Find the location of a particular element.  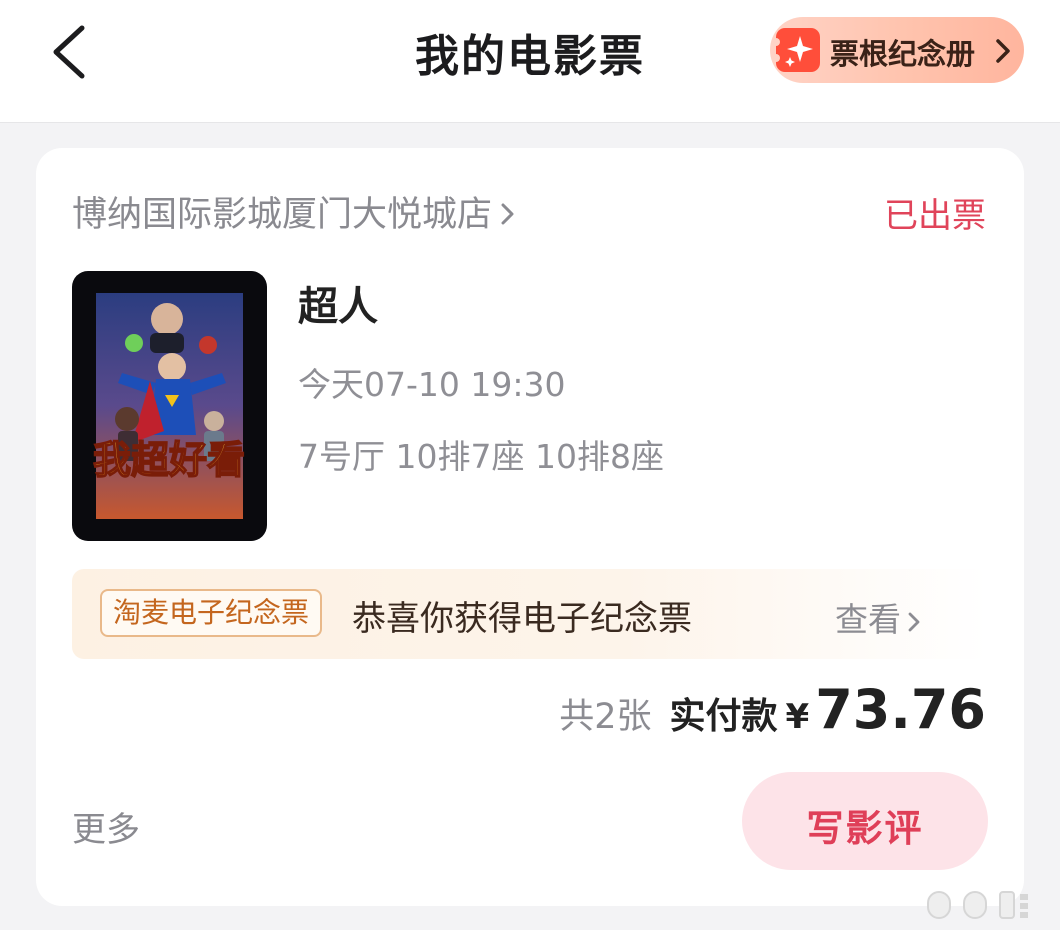

watermark-icon is located at coordinates (986, 907).